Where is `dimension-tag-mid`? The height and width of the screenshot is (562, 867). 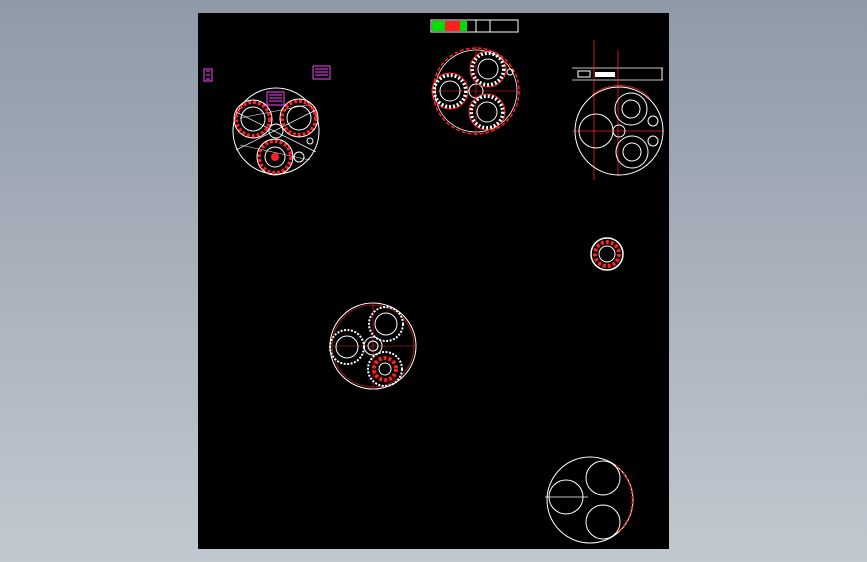 dimension-tag-mid is located at coordinates (321, 72).